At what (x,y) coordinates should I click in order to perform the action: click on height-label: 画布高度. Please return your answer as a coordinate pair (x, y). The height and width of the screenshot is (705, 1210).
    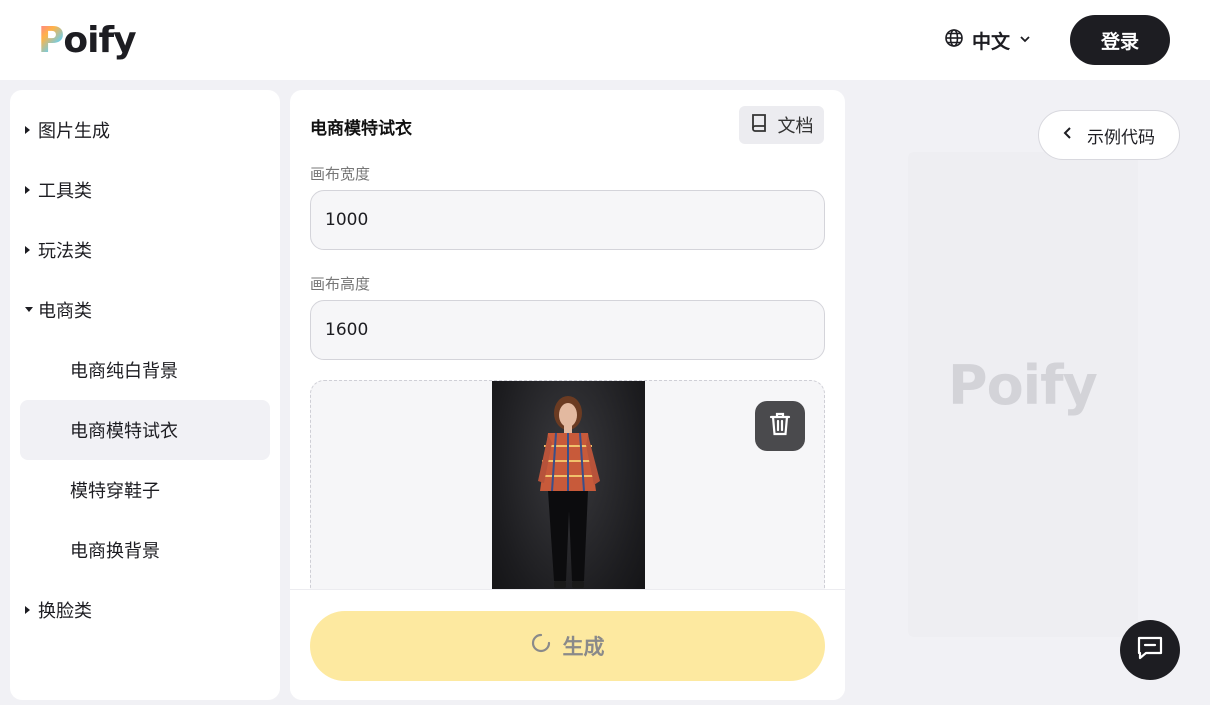
    Looking at the image, I should click on (340, 284).